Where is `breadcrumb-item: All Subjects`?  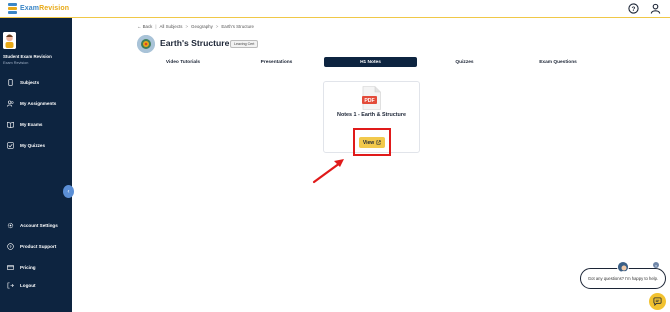 breadcrumb-item: All Subjects is located at coordinates (171, 26).